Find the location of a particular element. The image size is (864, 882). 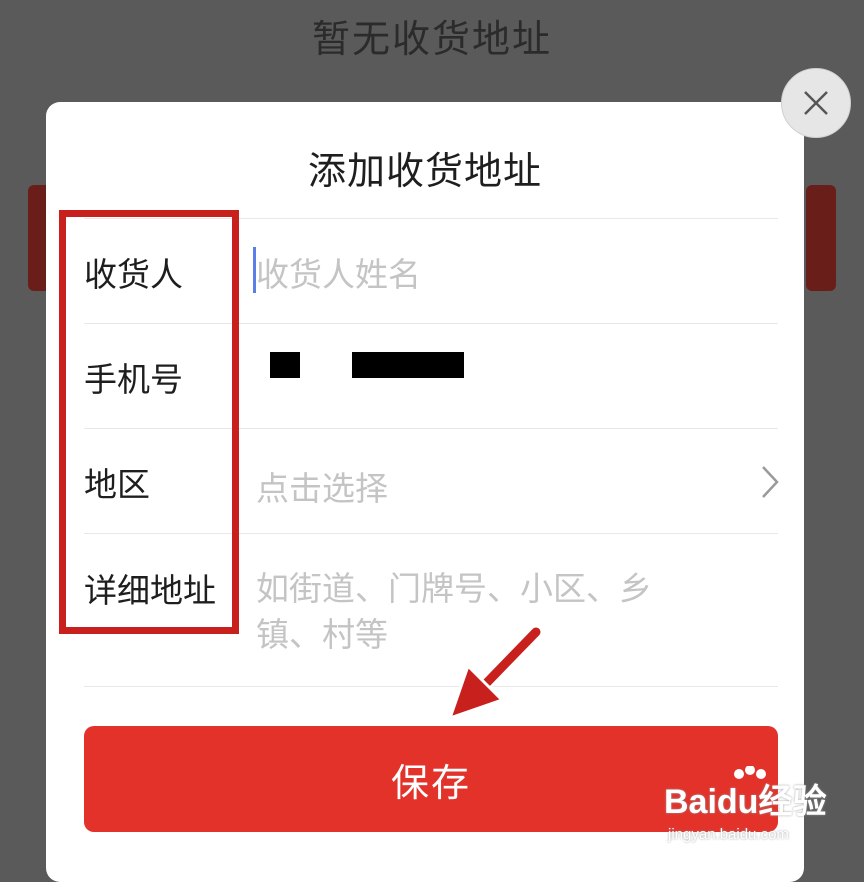

watermark: Baidu经验 jingyan.baidu.com is located at coordinates (759, 811).